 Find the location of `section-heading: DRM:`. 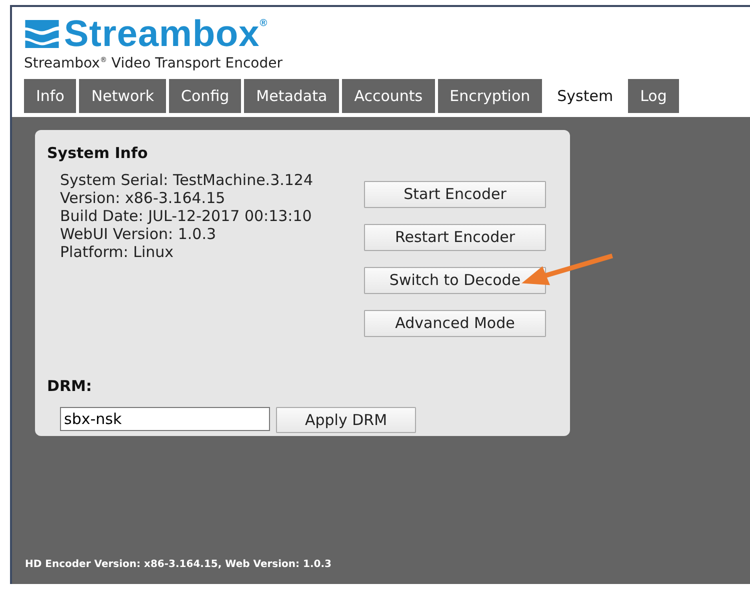

section-heading: DRM: is located at coordinates (70, 385).